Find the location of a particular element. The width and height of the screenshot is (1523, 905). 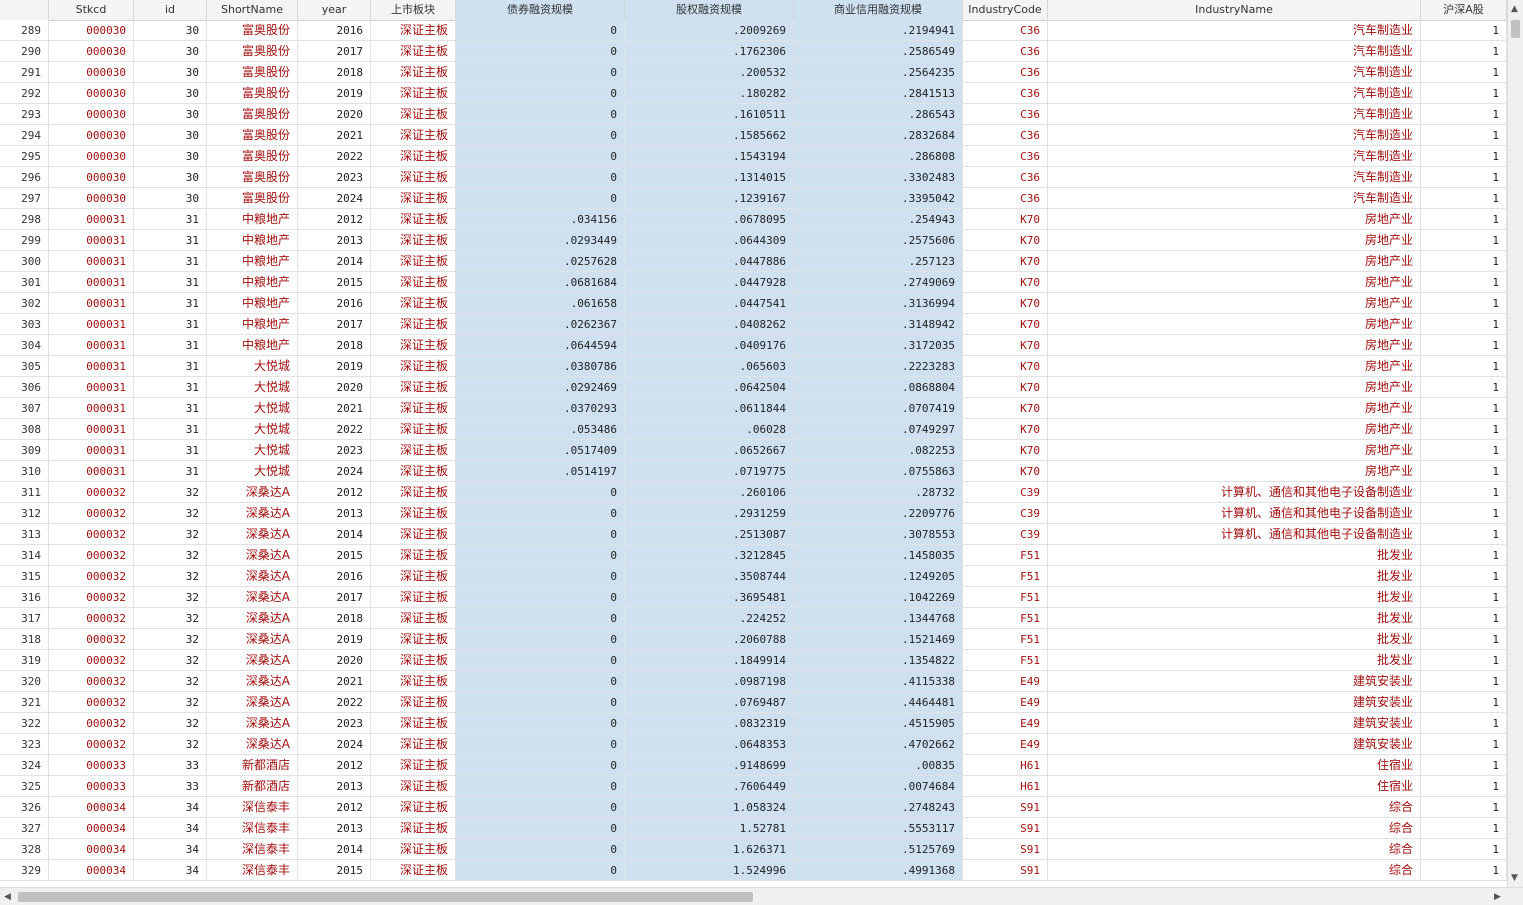

cell-year: 2015 is located at coordinates (334, 282).